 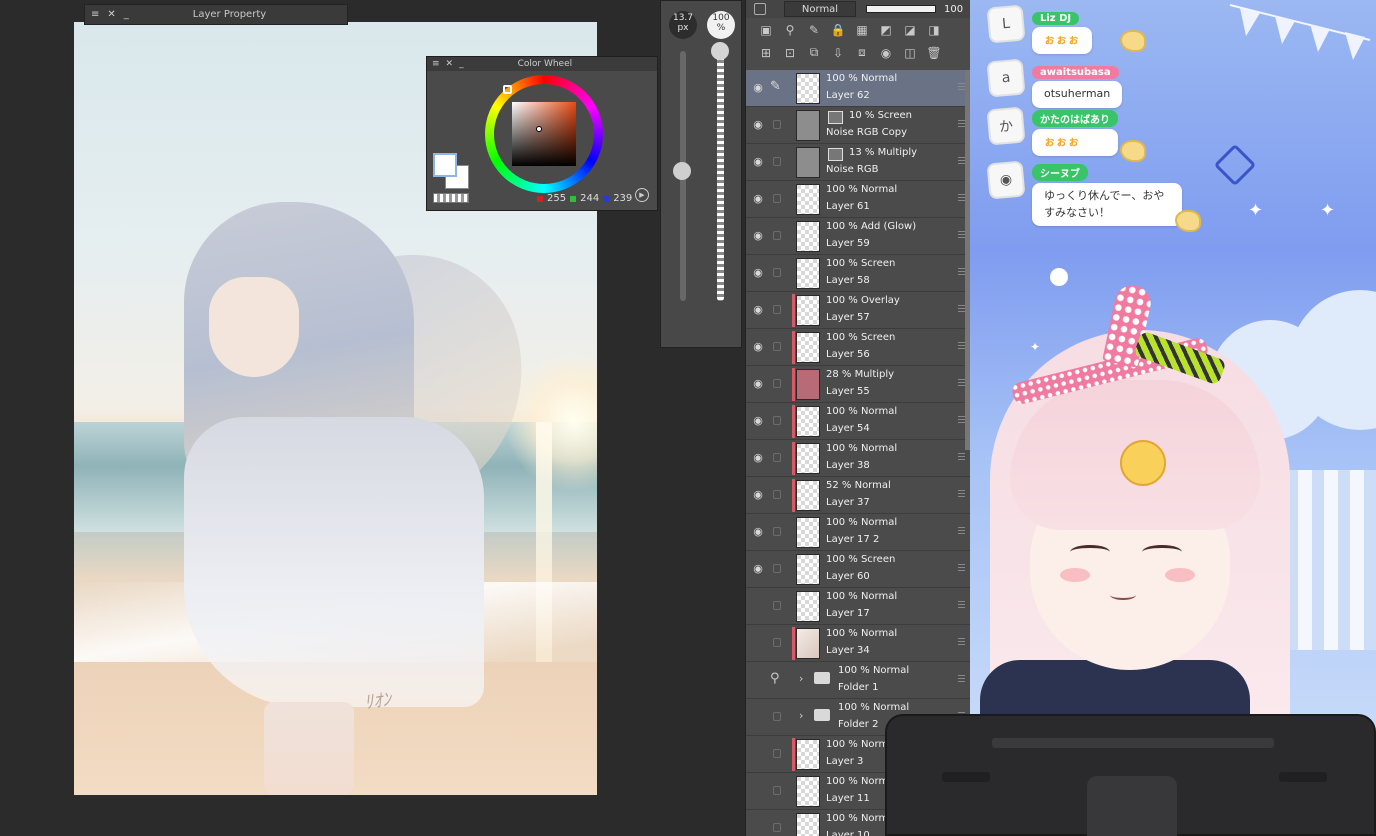 I want to click on reference-icon: ⚲, so click(x=775, y=678).